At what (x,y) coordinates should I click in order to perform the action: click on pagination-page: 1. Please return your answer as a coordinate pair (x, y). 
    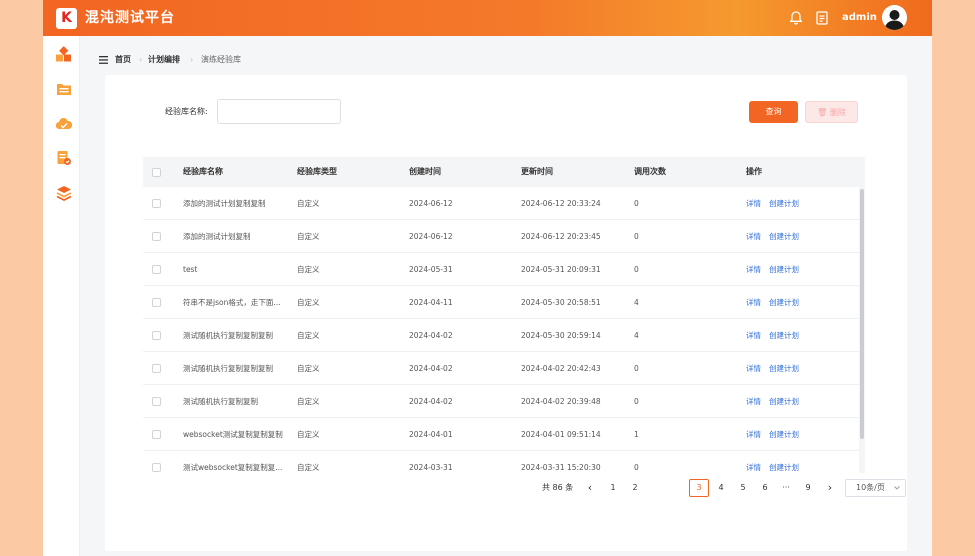
    Looking at the image, I should click on (613, 488).